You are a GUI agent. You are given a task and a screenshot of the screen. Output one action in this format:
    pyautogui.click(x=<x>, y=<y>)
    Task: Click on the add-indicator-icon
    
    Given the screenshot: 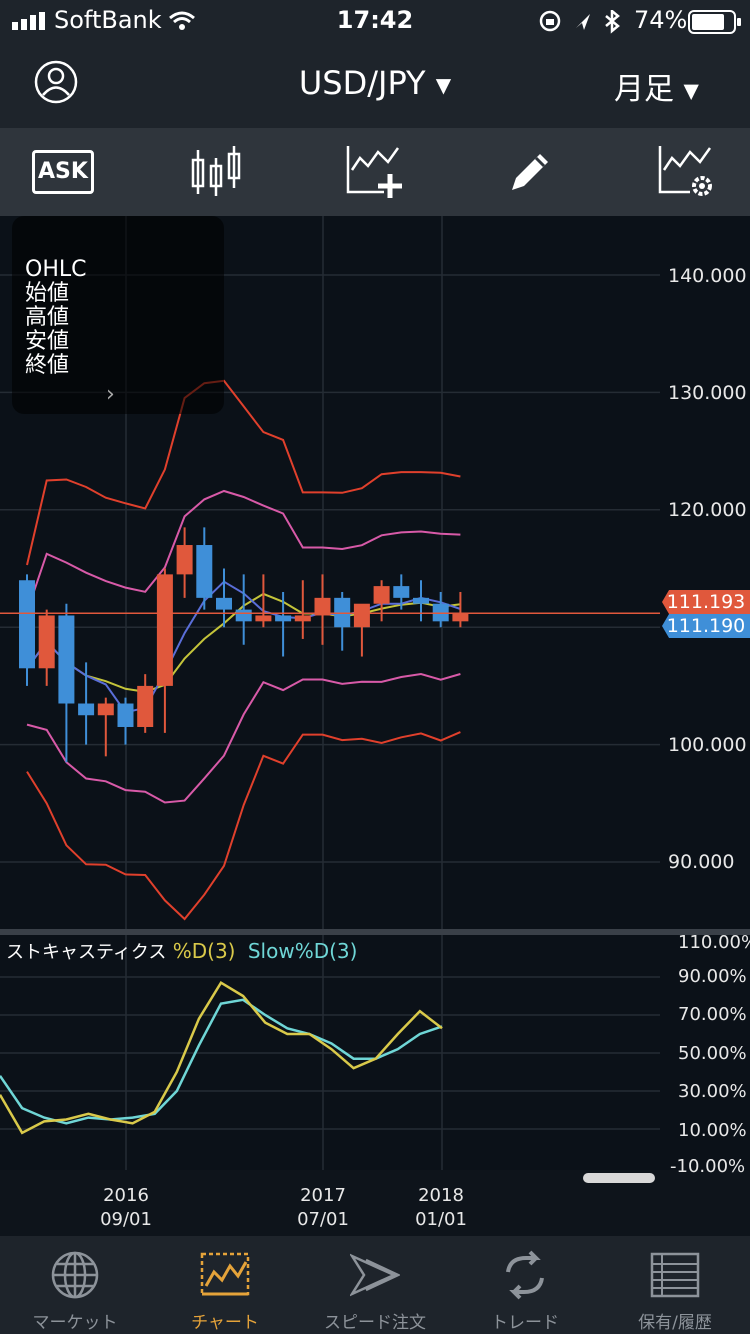 What is the action you would take?
    pyautogui.click(x=374, y=172)
    